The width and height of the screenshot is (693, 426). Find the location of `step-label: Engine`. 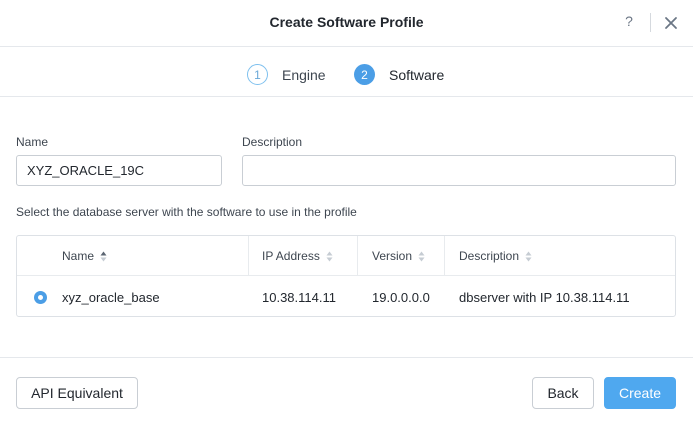

step-label: Engine is located at coordinates (304, 74).